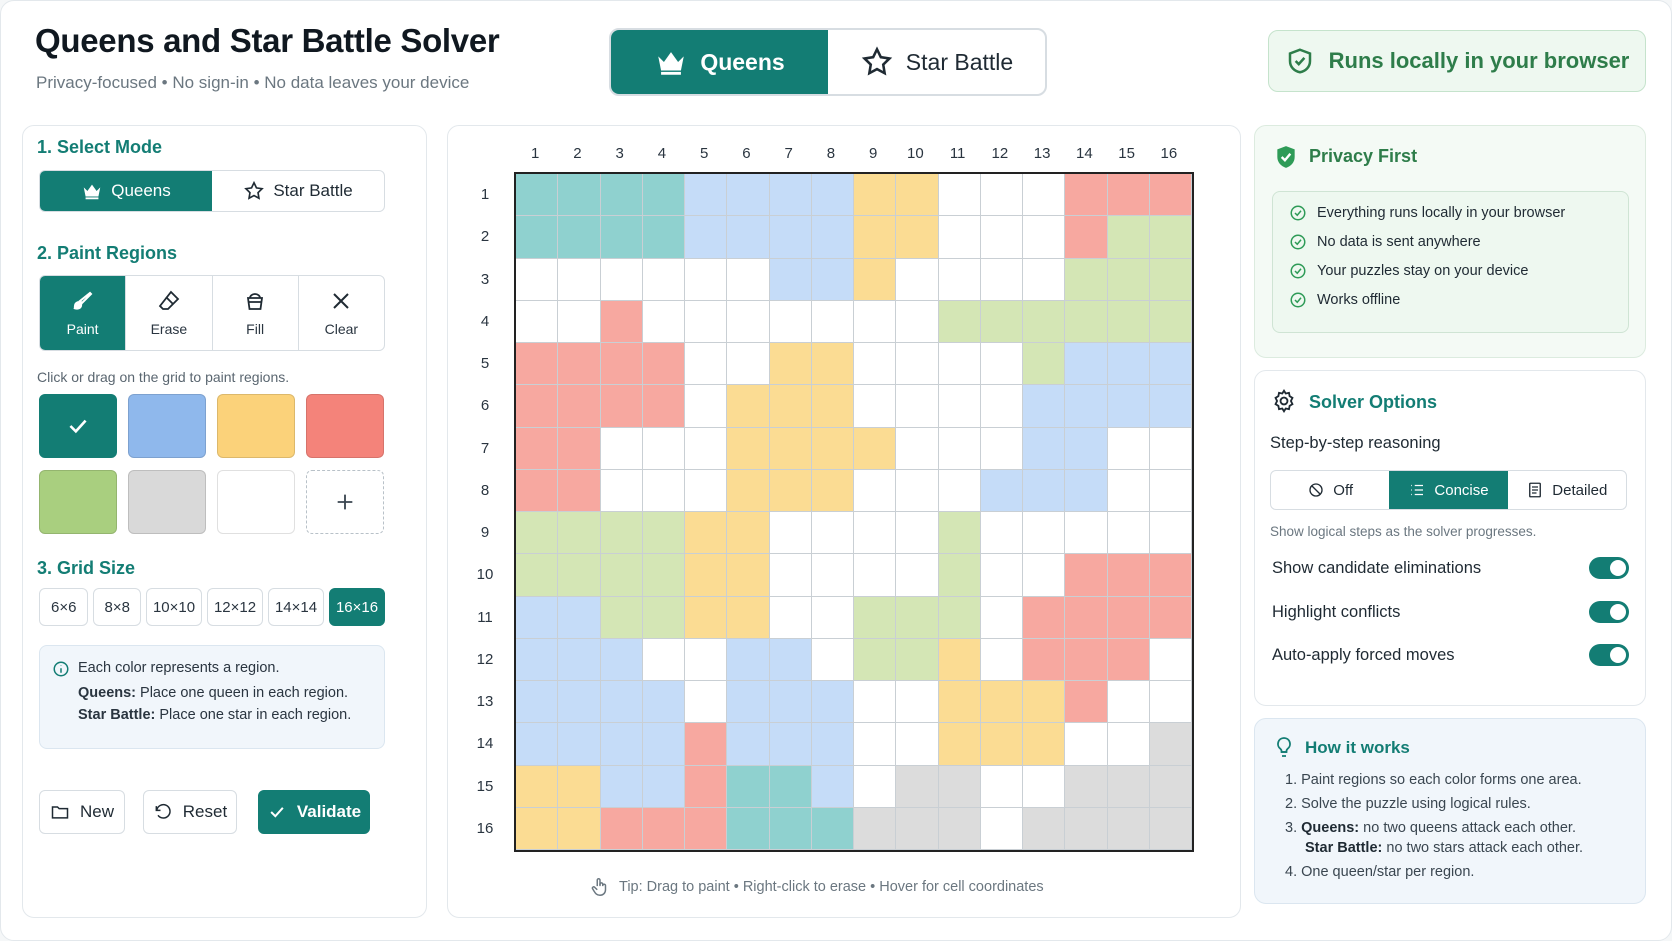  What do you see at coordinates (1448, 490) in the screenshot?
I see `reasoning-concise-button: Concise` at bounding box center [1448, 490].